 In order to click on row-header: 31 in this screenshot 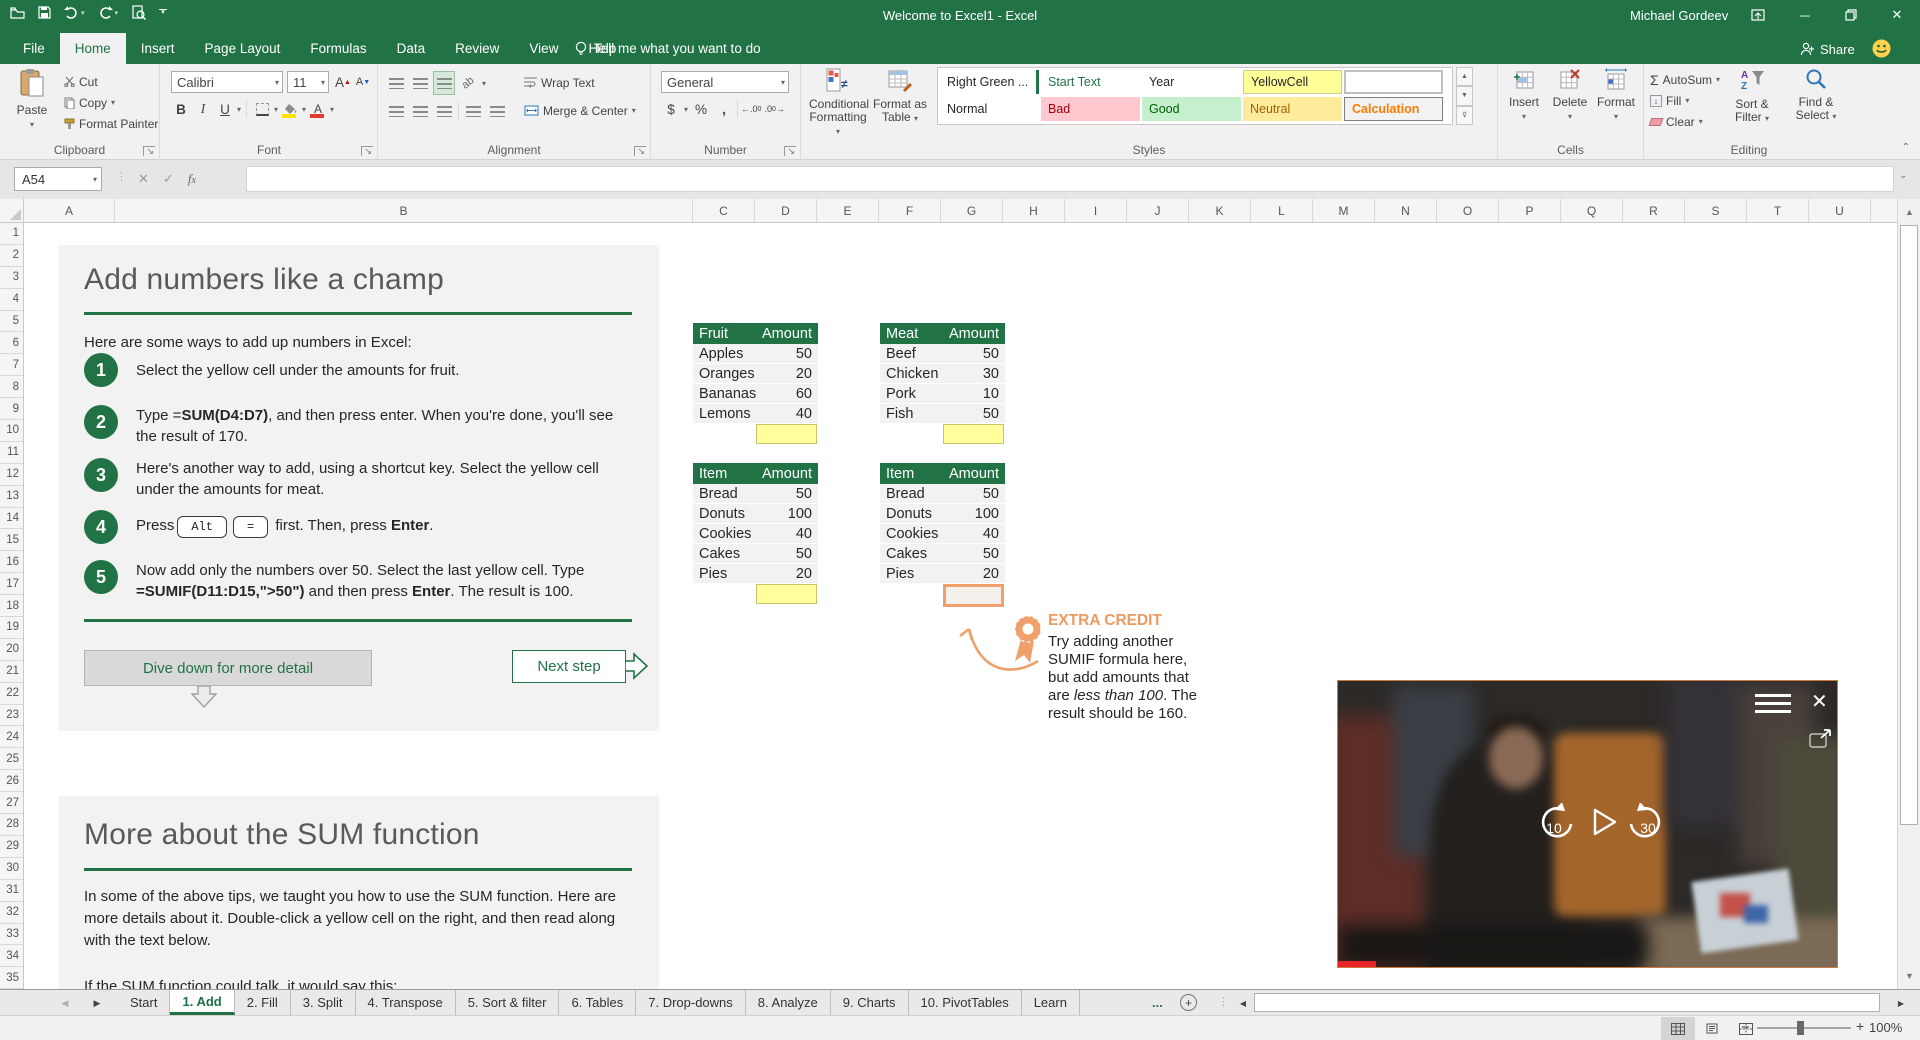, I will do `click(11, 891)`.